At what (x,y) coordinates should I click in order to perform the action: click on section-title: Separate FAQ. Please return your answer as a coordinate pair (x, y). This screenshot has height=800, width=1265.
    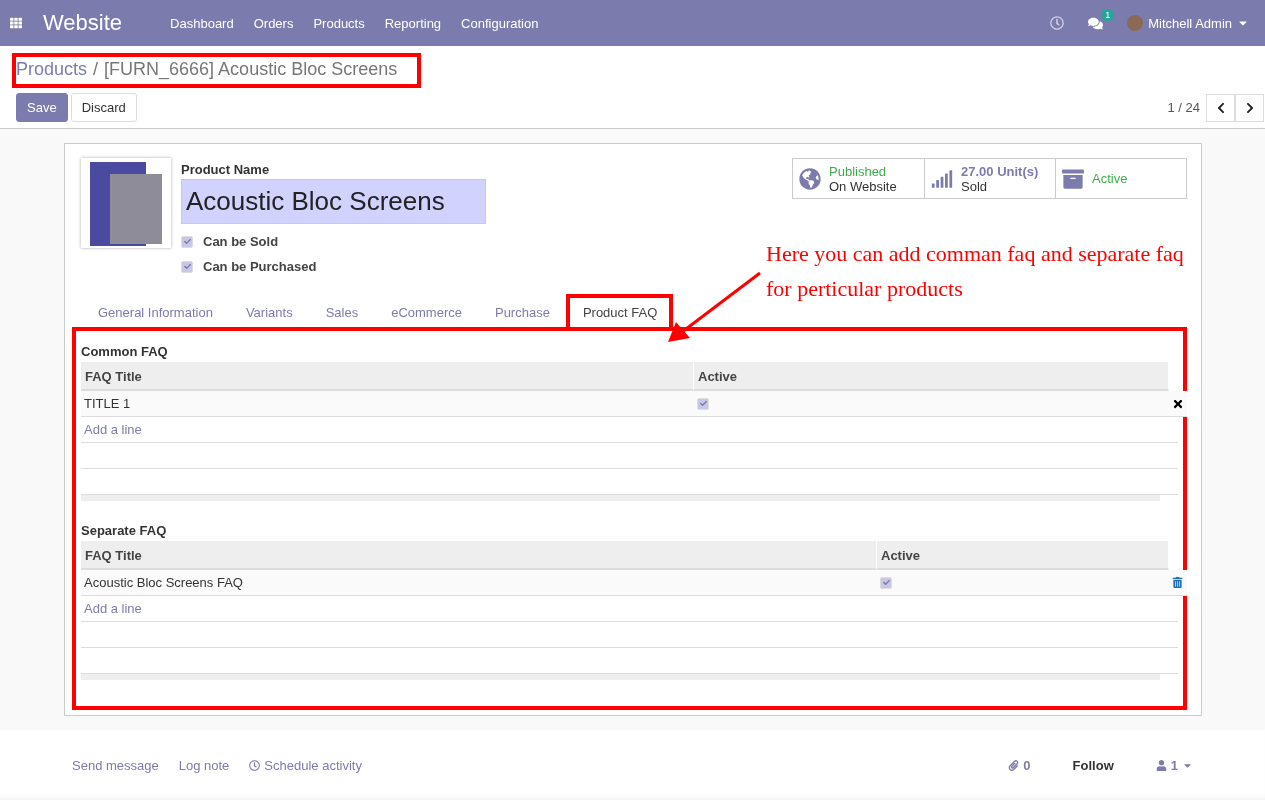
    Looking at the image, I should click on (124, 530).